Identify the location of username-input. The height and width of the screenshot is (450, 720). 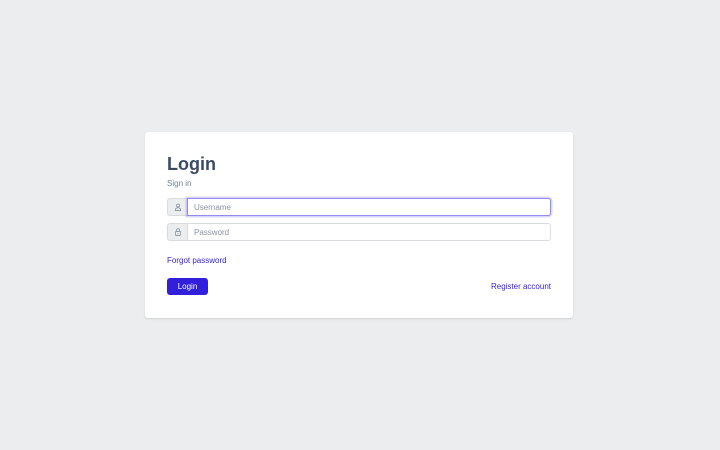
(369, 207).